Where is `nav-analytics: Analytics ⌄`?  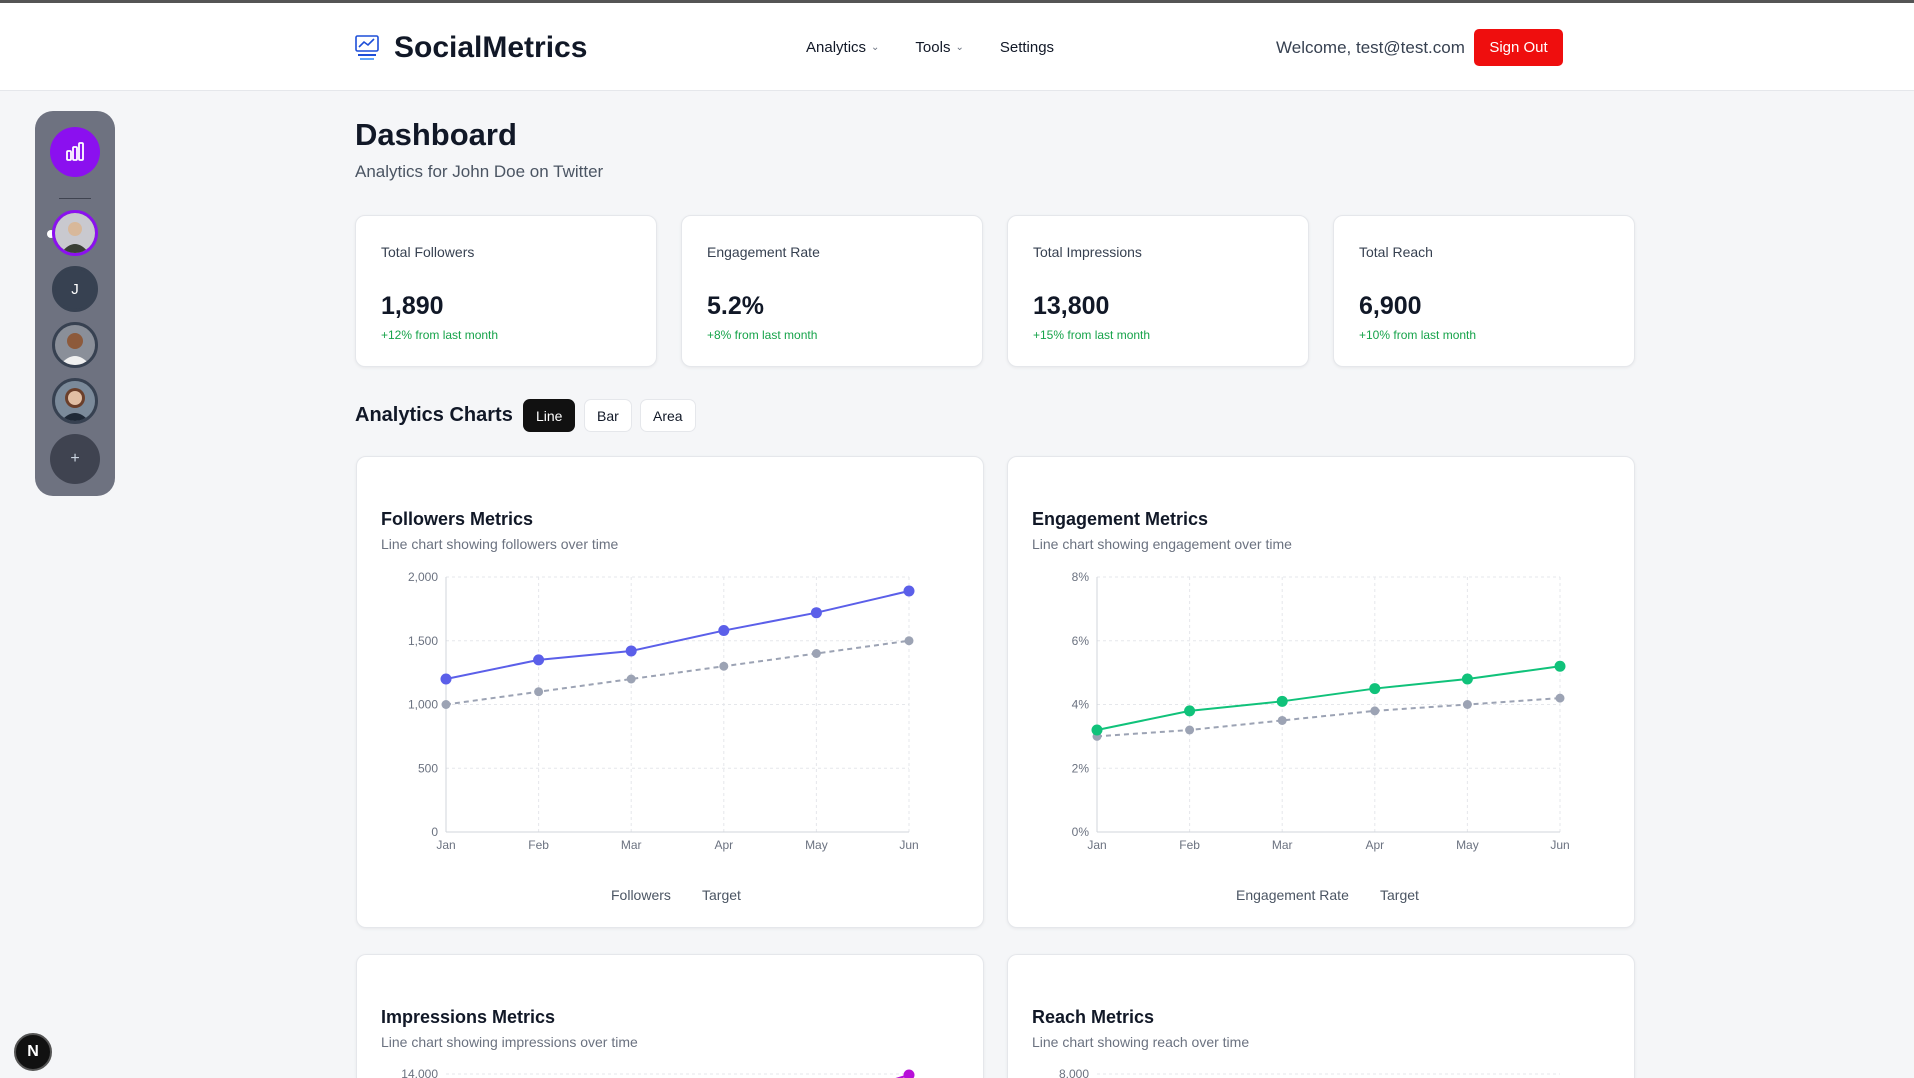 nav-analytics: Analytics ⌄ is located at coordinates (842, 47).